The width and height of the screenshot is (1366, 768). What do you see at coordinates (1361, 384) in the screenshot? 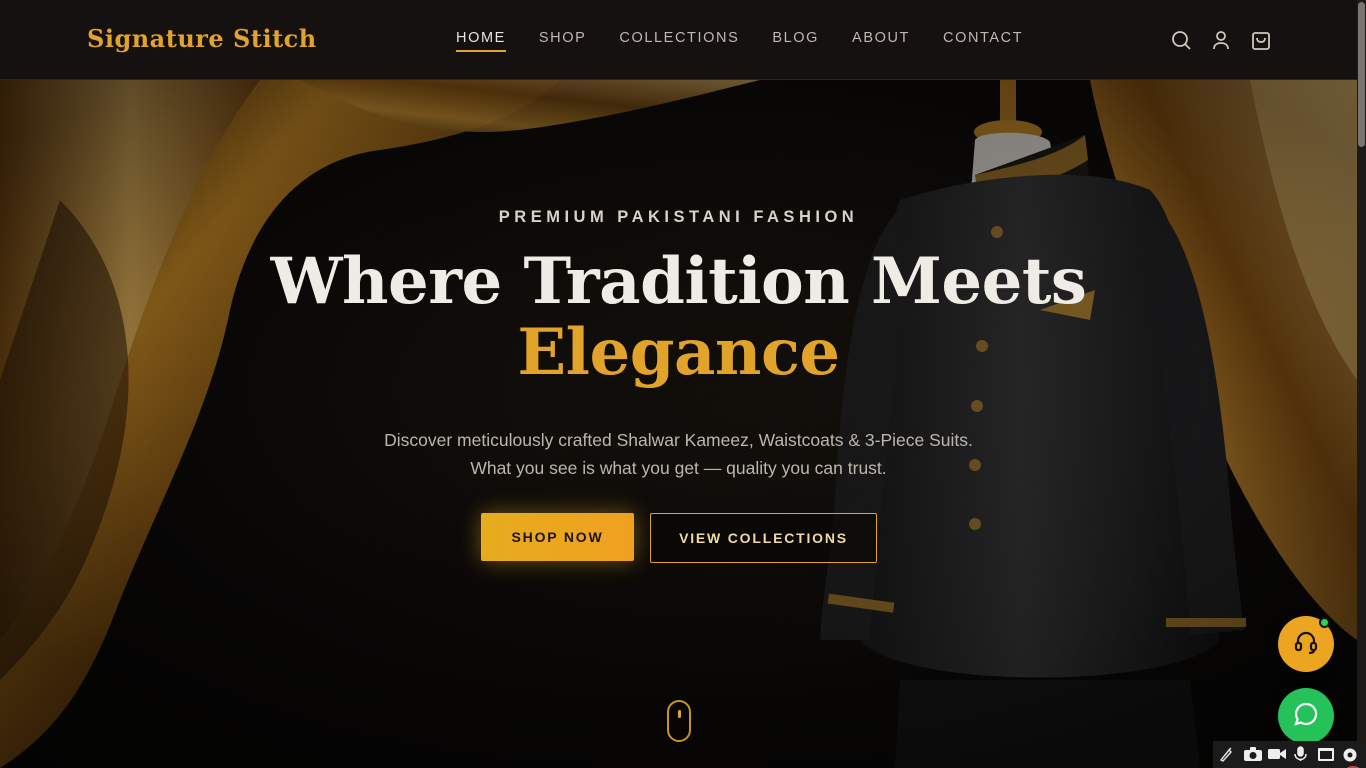
I see `page-scrollbar` at bounding box center [1361, 384].